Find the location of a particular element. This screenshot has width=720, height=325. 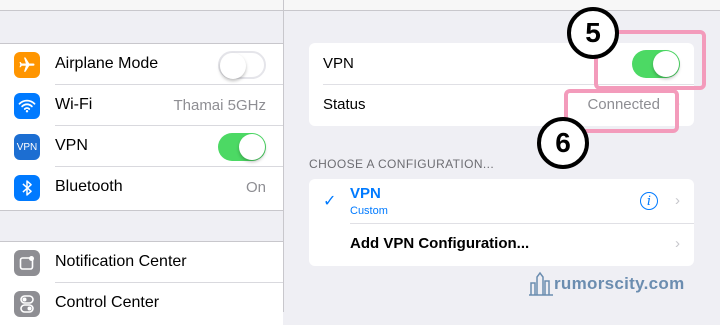

config-subtitle: Custom is located at coordinates (369, 211).